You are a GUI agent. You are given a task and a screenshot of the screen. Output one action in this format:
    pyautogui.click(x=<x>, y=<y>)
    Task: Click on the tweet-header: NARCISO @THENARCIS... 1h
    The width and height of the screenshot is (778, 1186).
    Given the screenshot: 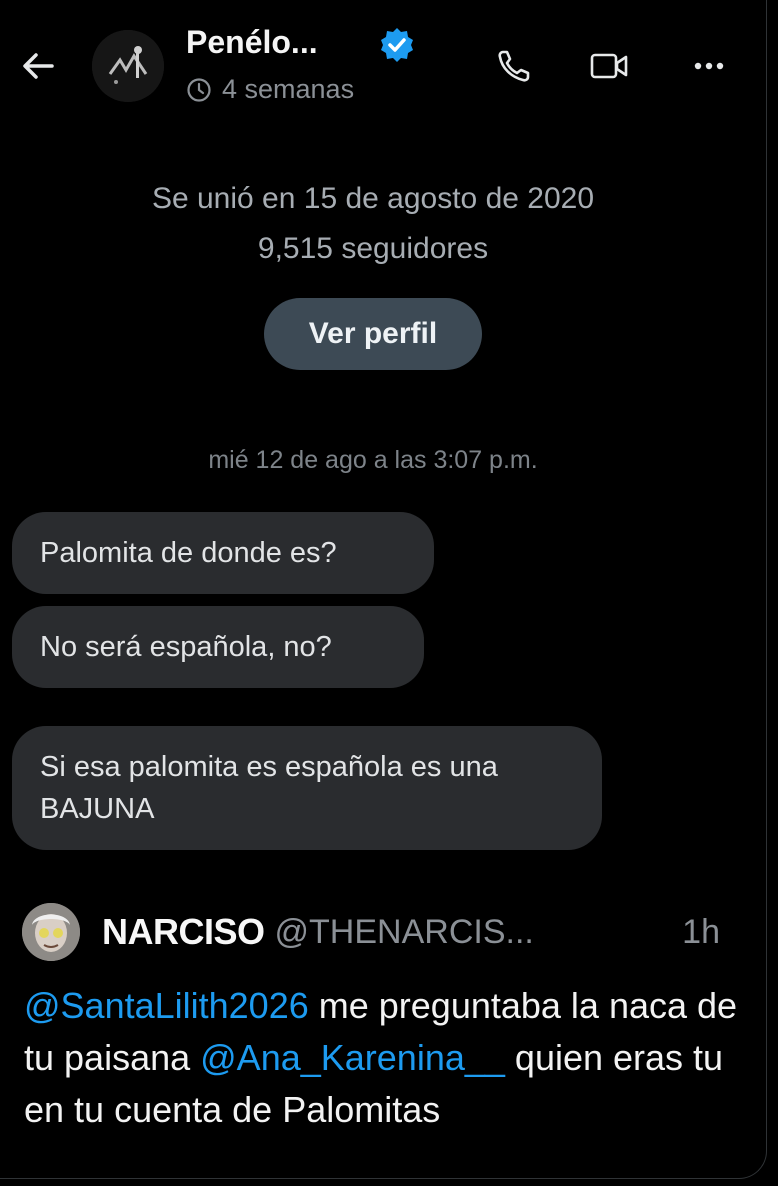 What is the action you would take?
    pyautogui.click(x=382, y=932)
    